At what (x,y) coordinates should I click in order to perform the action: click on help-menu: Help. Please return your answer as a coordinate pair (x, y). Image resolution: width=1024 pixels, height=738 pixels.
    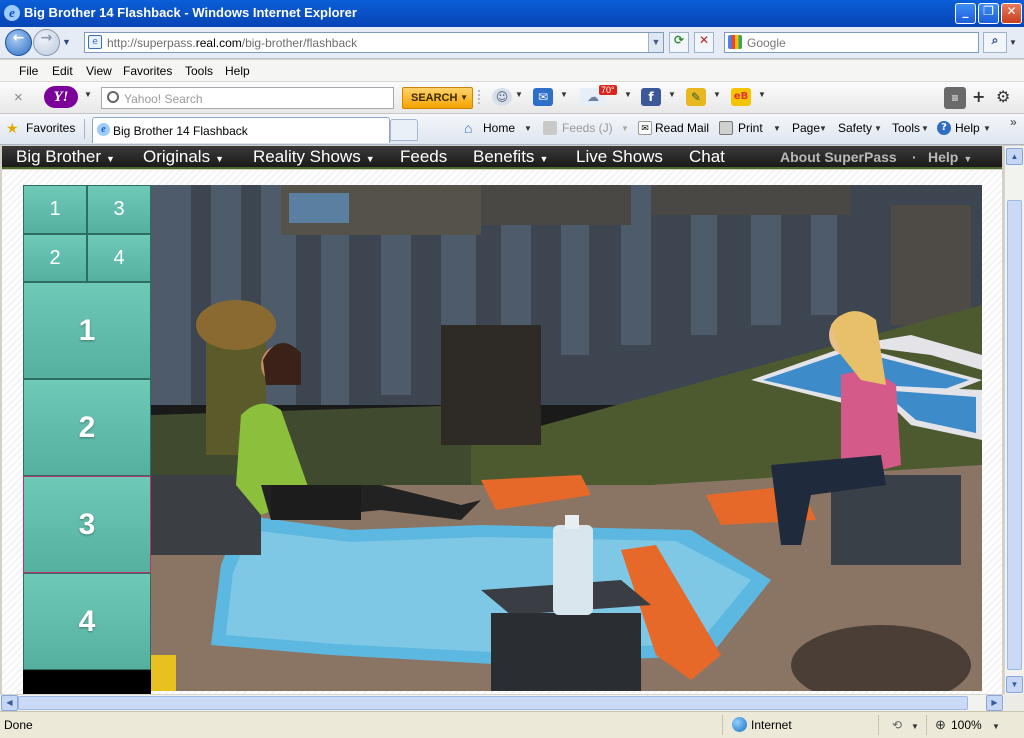
    Looking at the image, I should click on (967, 128).